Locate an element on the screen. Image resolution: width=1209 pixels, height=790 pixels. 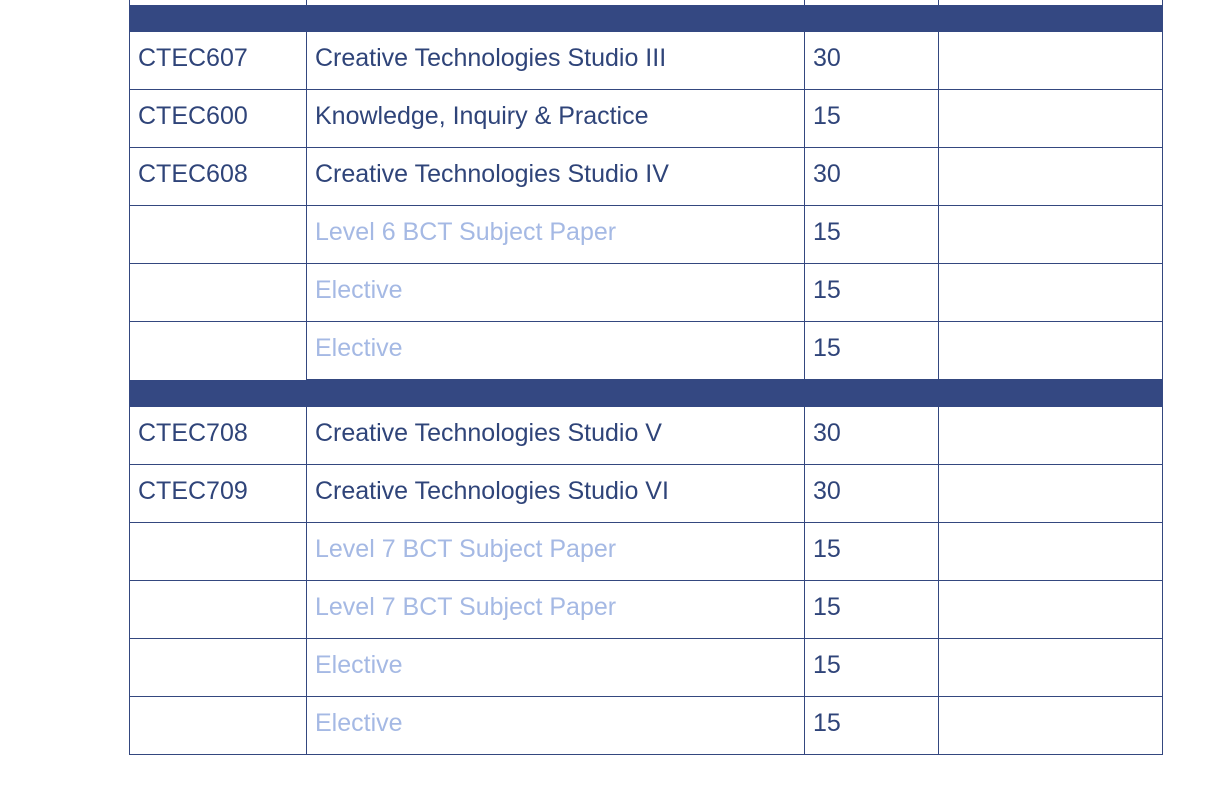
course-title-cell: Creative Technologies Studio IV is located at coordinates (556, 177).